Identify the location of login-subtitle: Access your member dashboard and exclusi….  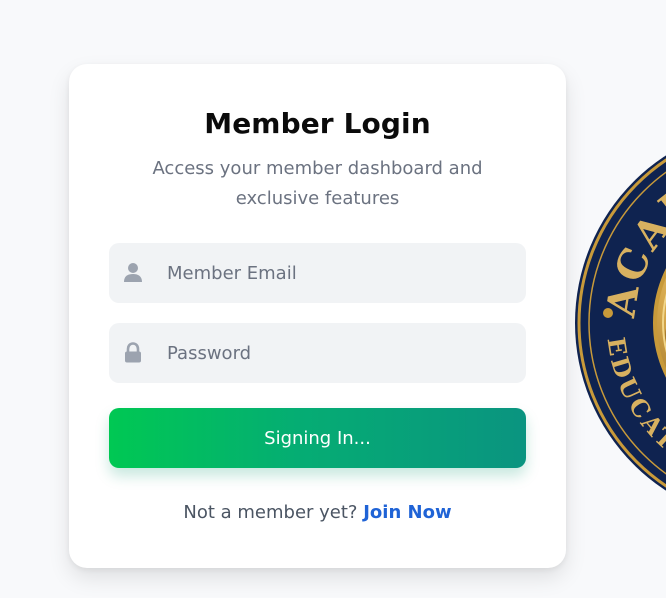
(317, 183).